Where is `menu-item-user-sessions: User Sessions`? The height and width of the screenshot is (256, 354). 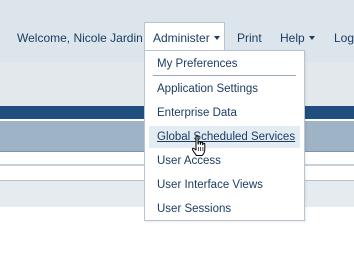
menu-item-user-sessions: User Sessions is located at coordinates (224, 209).